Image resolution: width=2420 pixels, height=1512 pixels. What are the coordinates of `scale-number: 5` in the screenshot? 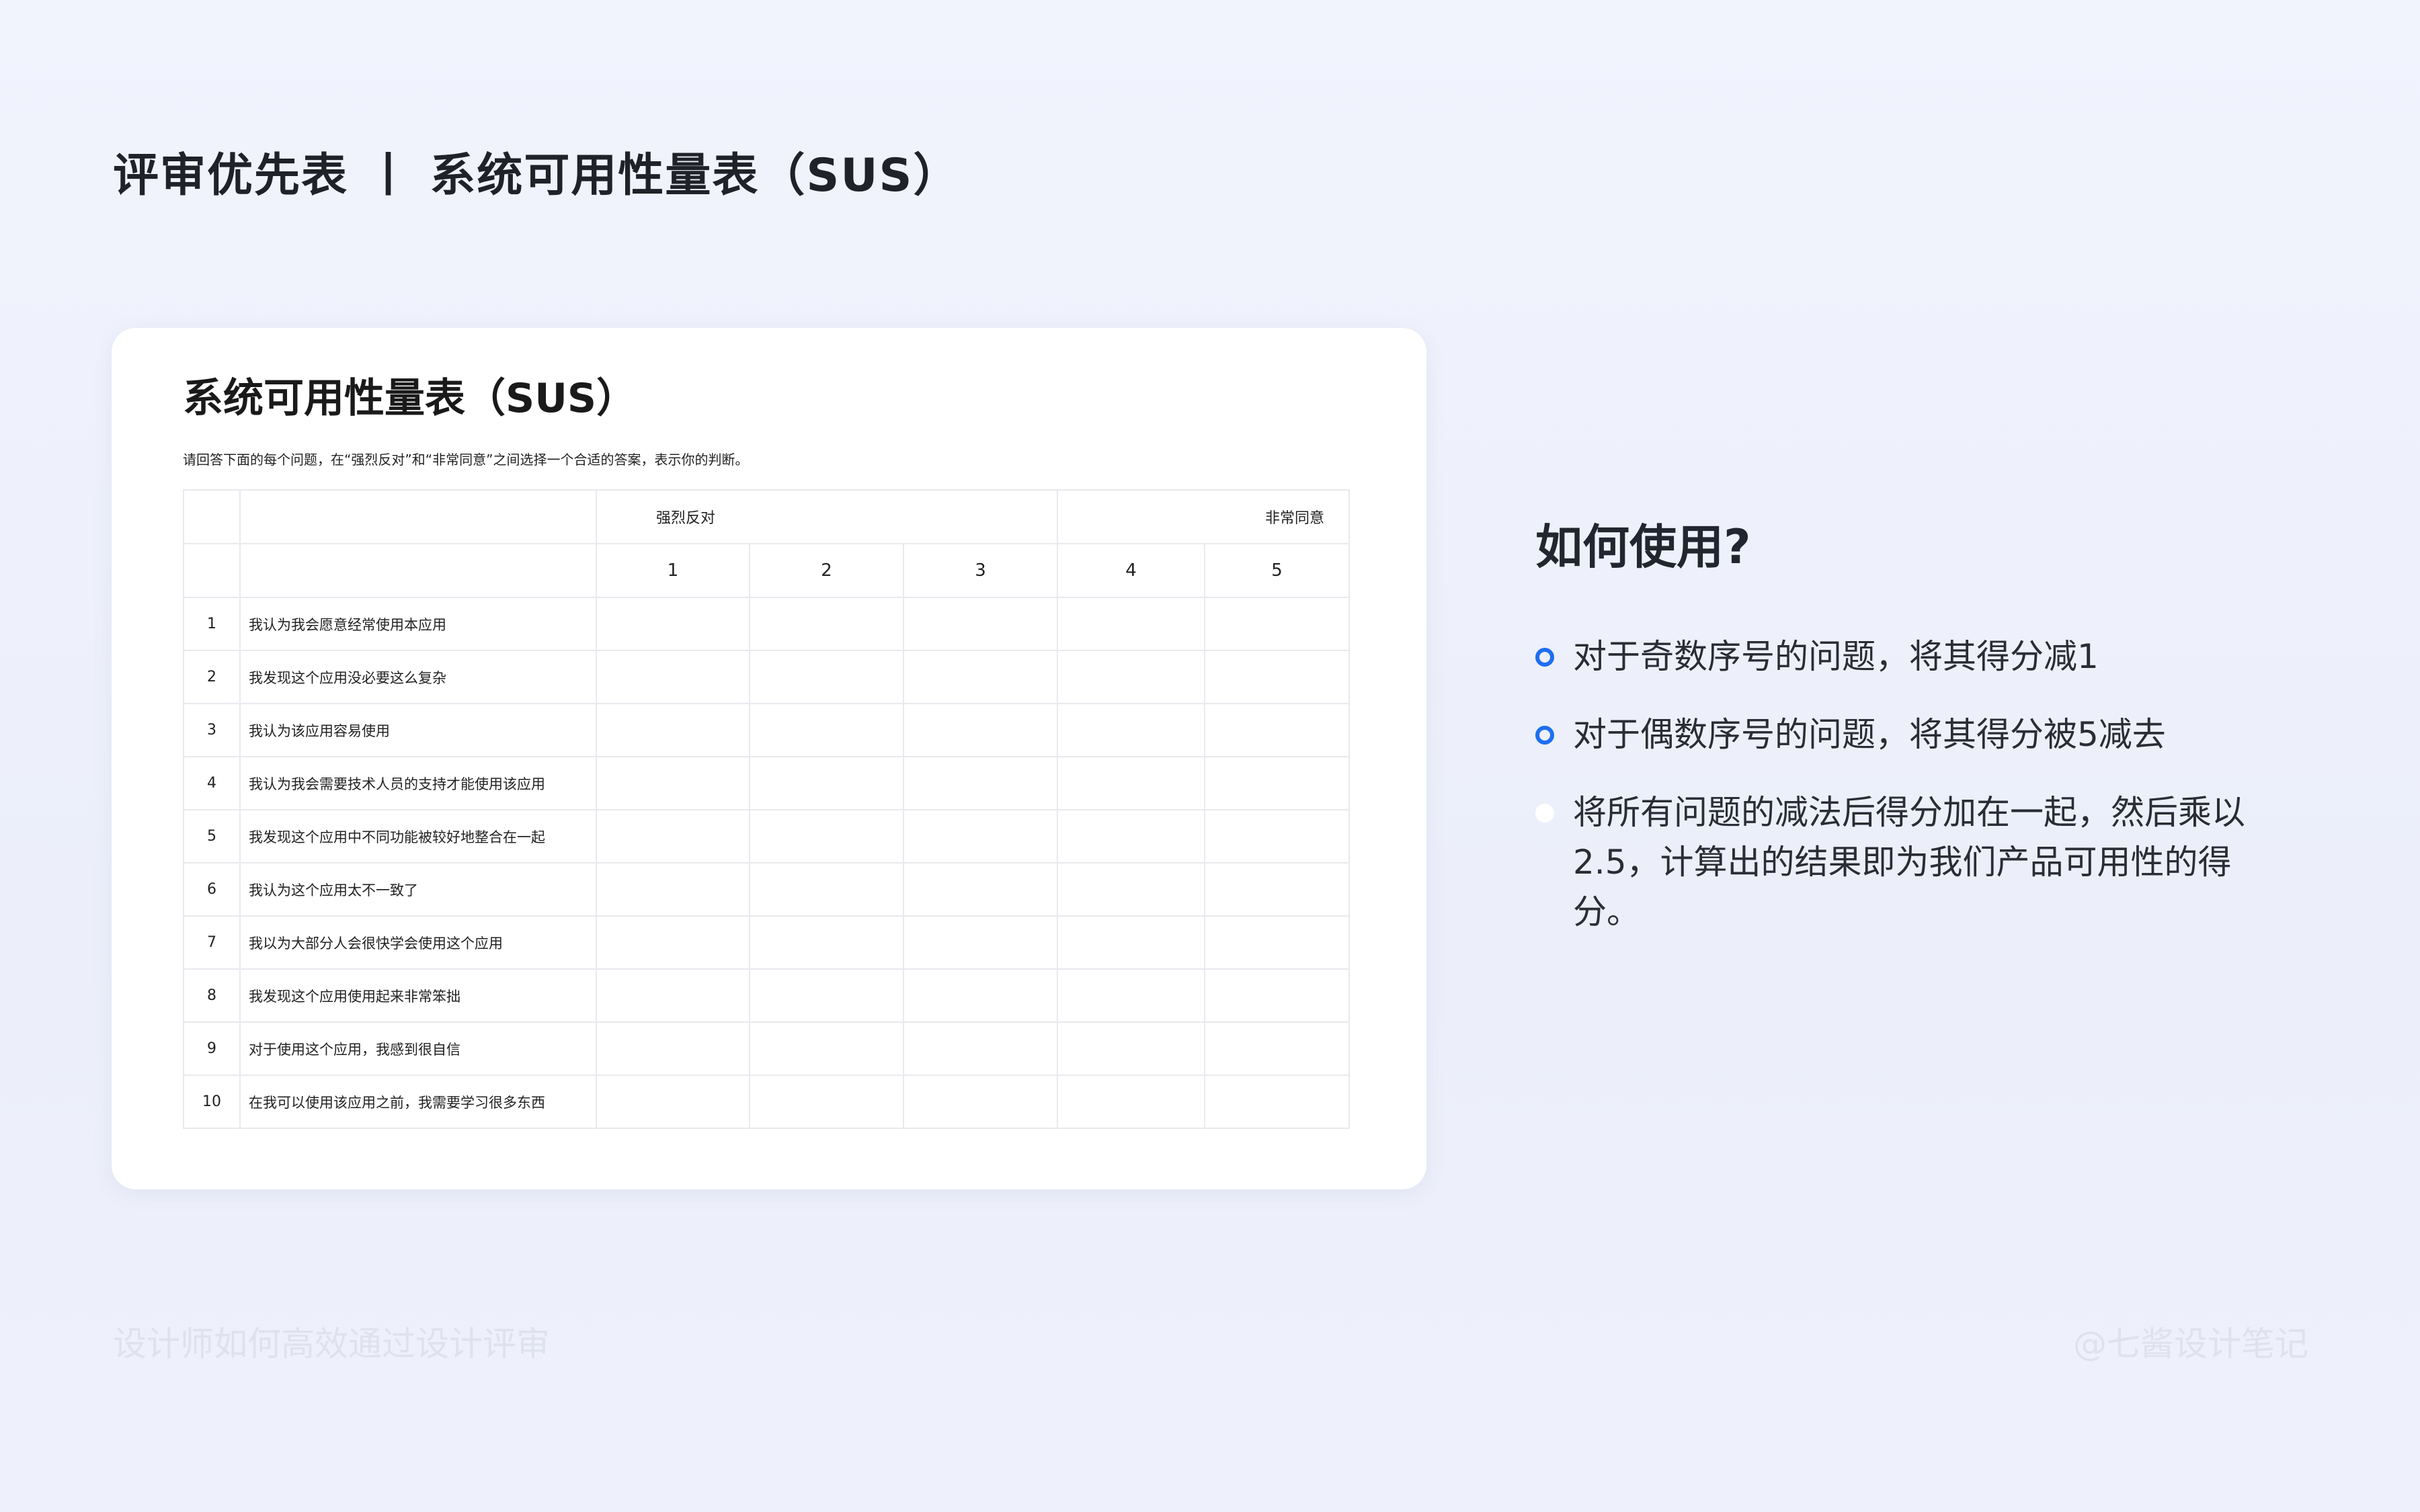 It's located at (1277, 571).